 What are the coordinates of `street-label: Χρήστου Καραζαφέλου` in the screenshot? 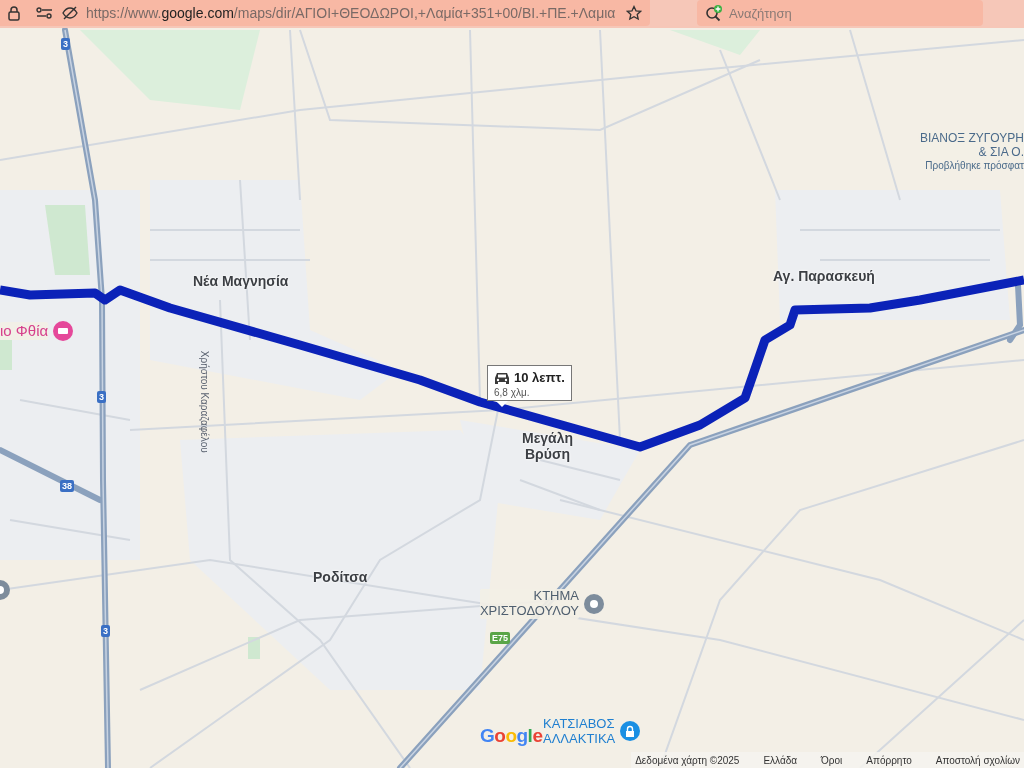 It's located at (204, 401).